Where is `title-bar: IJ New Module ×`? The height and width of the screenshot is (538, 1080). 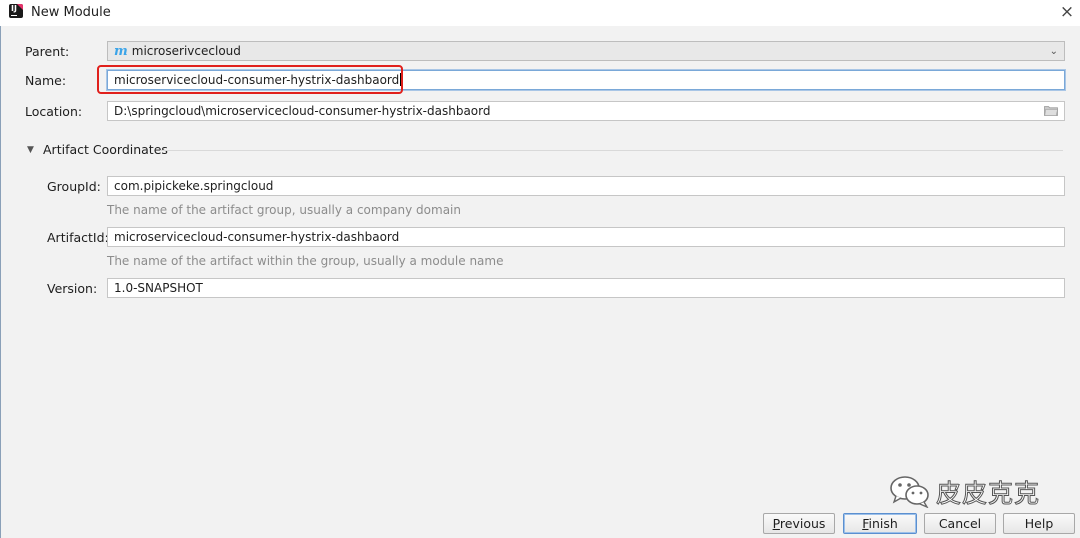 title-bar: IJ New Module × is located at coordinates (540, 13).